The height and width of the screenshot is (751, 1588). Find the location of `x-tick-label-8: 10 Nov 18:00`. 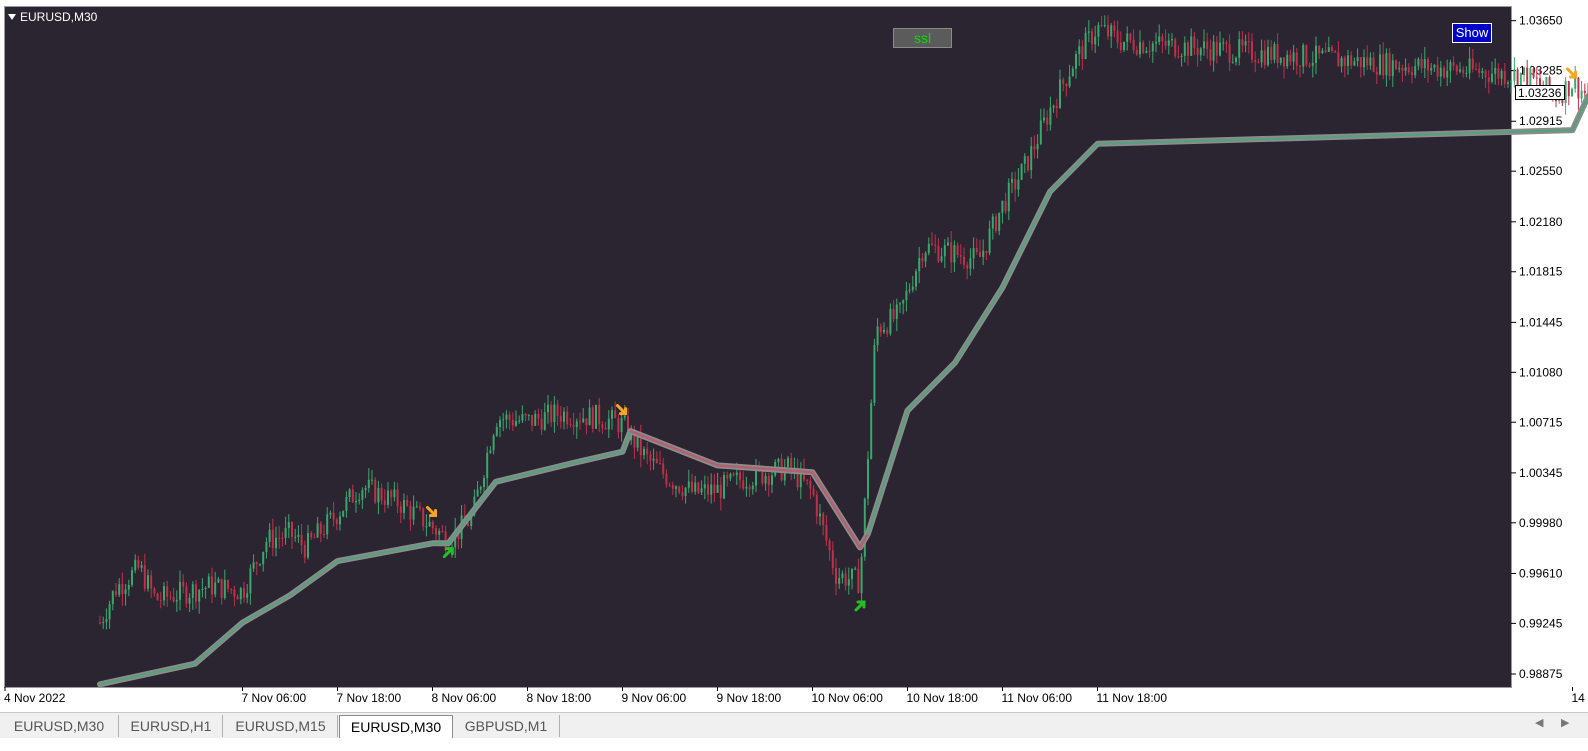

x-tick-label-8: 10 Nov 18:00 is located at coordinates (943, 698).